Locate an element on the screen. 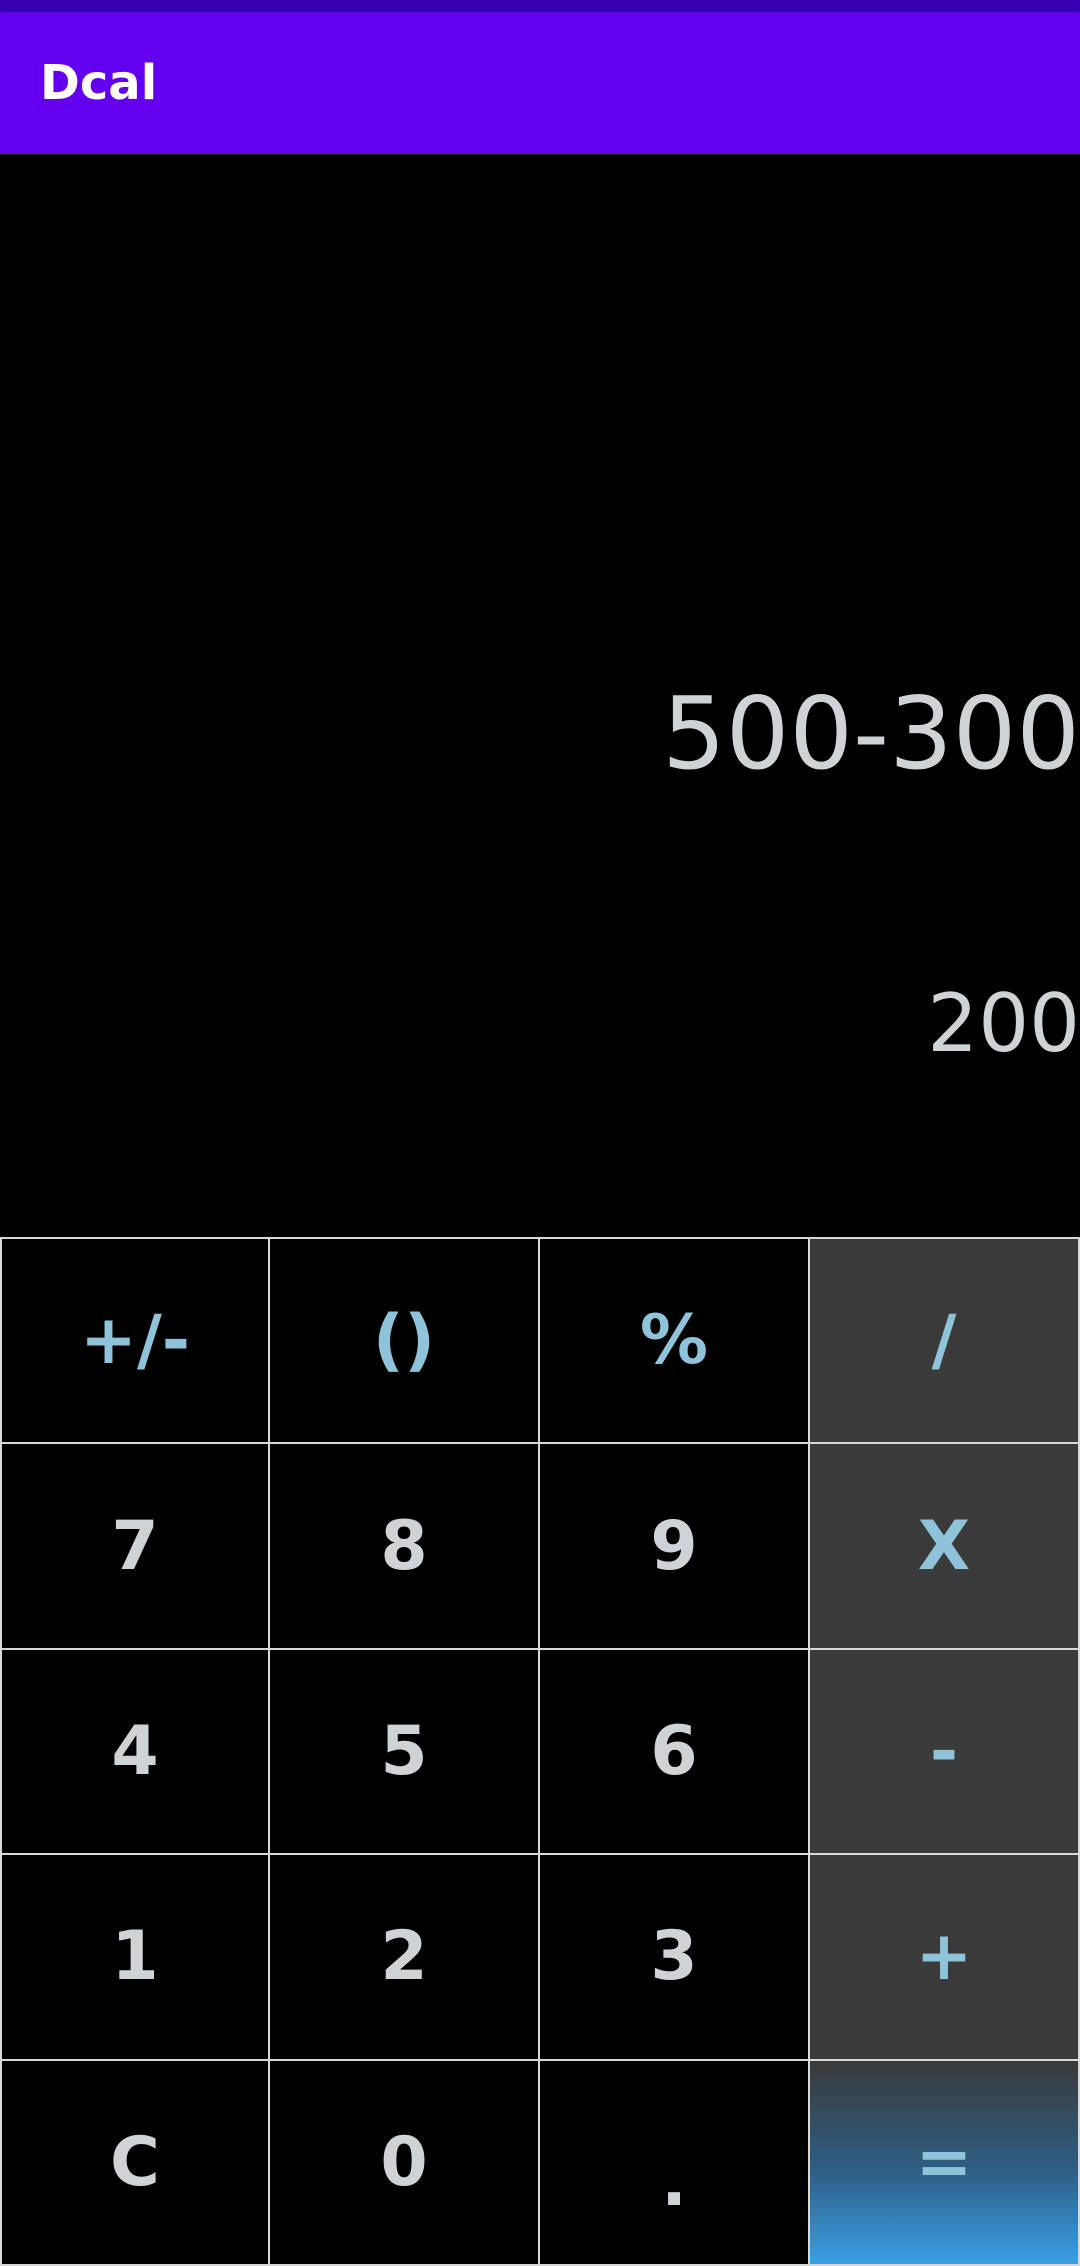 This screenshot has height=2266, width=1080. subtract-button: - is located at coordinates (945, 1752).